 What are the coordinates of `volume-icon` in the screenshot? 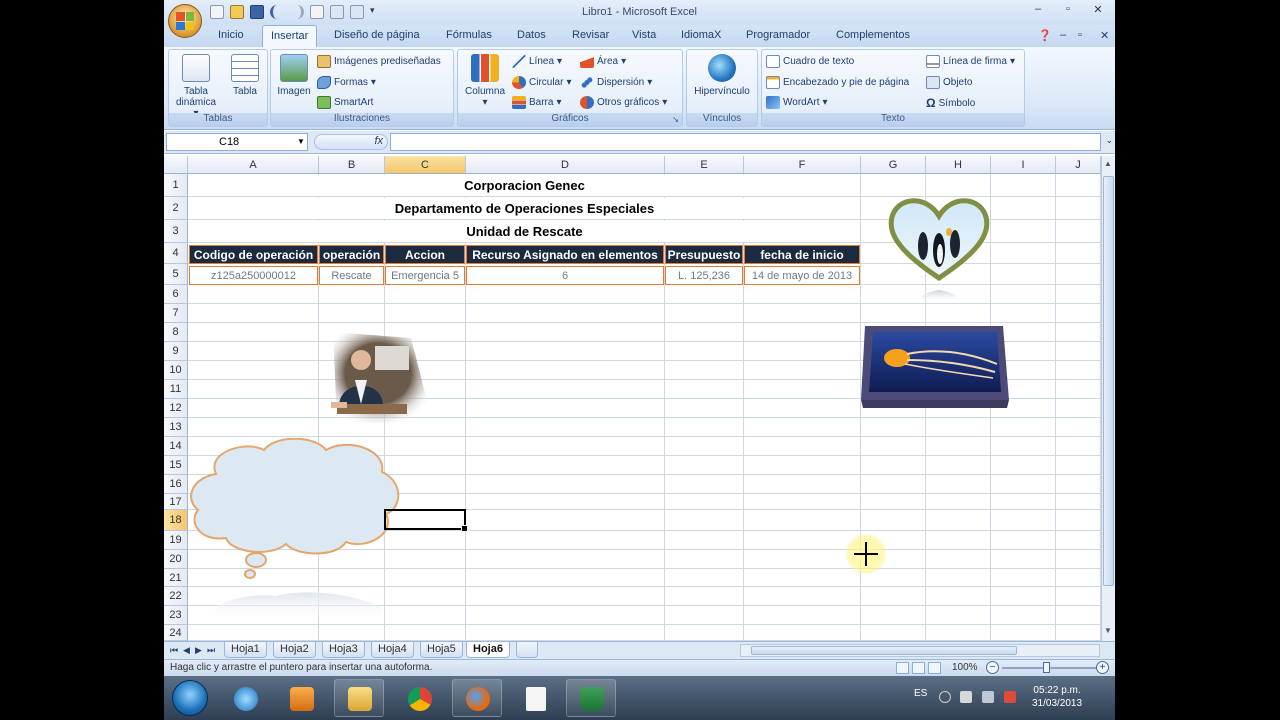 It's located at (966, 697).